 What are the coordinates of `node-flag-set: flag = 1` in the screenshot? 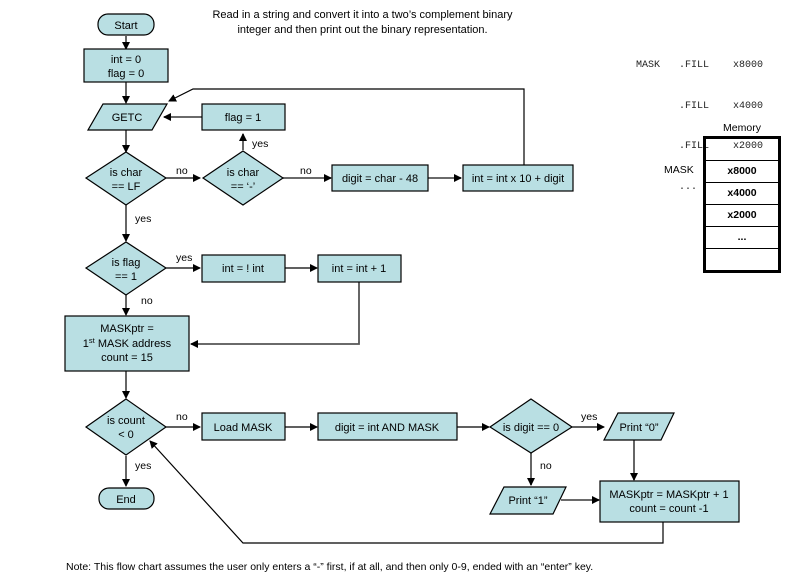 It's located at (243, 117).